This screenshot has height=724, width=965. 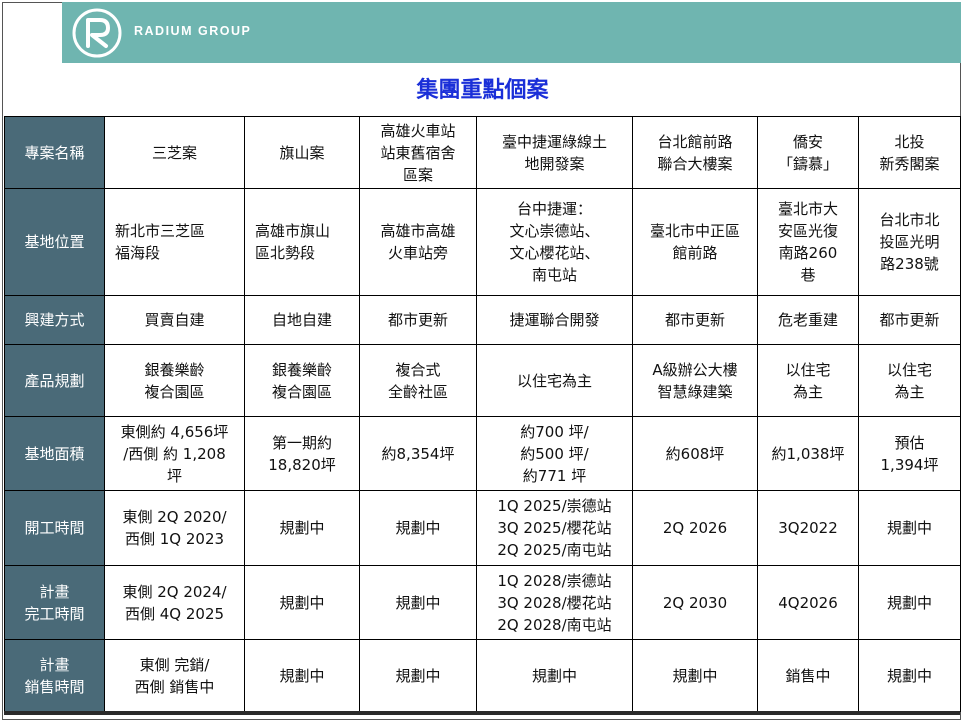 I want to click on table-cell: 臺中捷運綠線土 地開發案, so click(x=554, y=152).